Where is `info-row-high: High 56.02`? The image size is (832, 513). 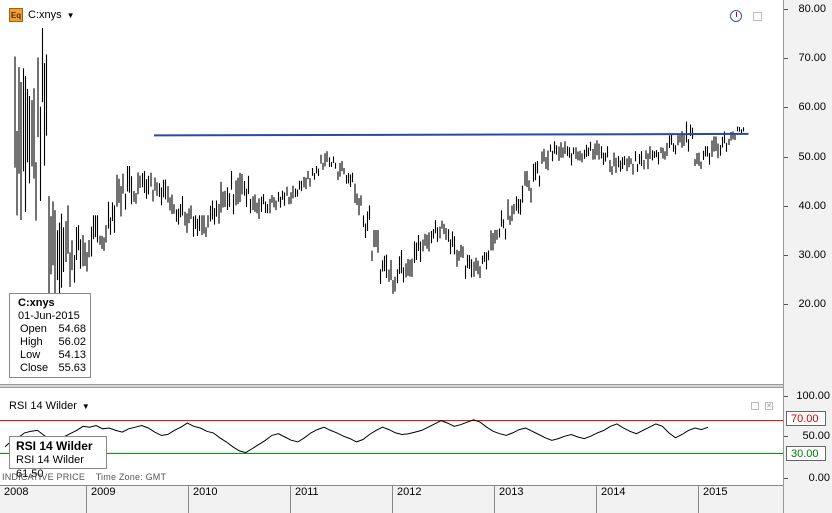
info-row-high: High 56.02 is located at coordinates (52, 342).